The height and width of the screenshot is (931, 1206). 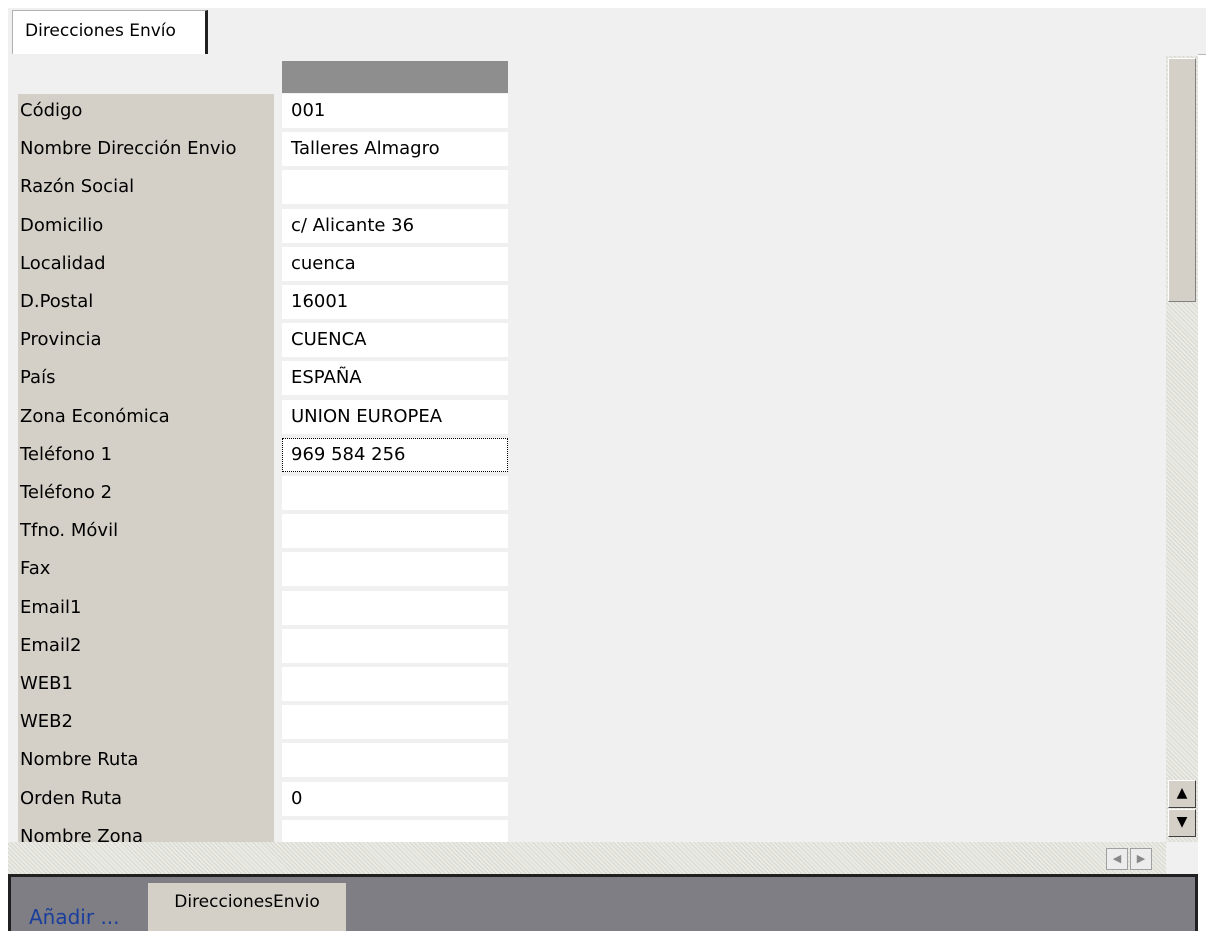 What do you see at coordinates (607, 31) in the screenshot?
I see `tab-strip: Direcciones Envío` at bounding box center [607, 31].